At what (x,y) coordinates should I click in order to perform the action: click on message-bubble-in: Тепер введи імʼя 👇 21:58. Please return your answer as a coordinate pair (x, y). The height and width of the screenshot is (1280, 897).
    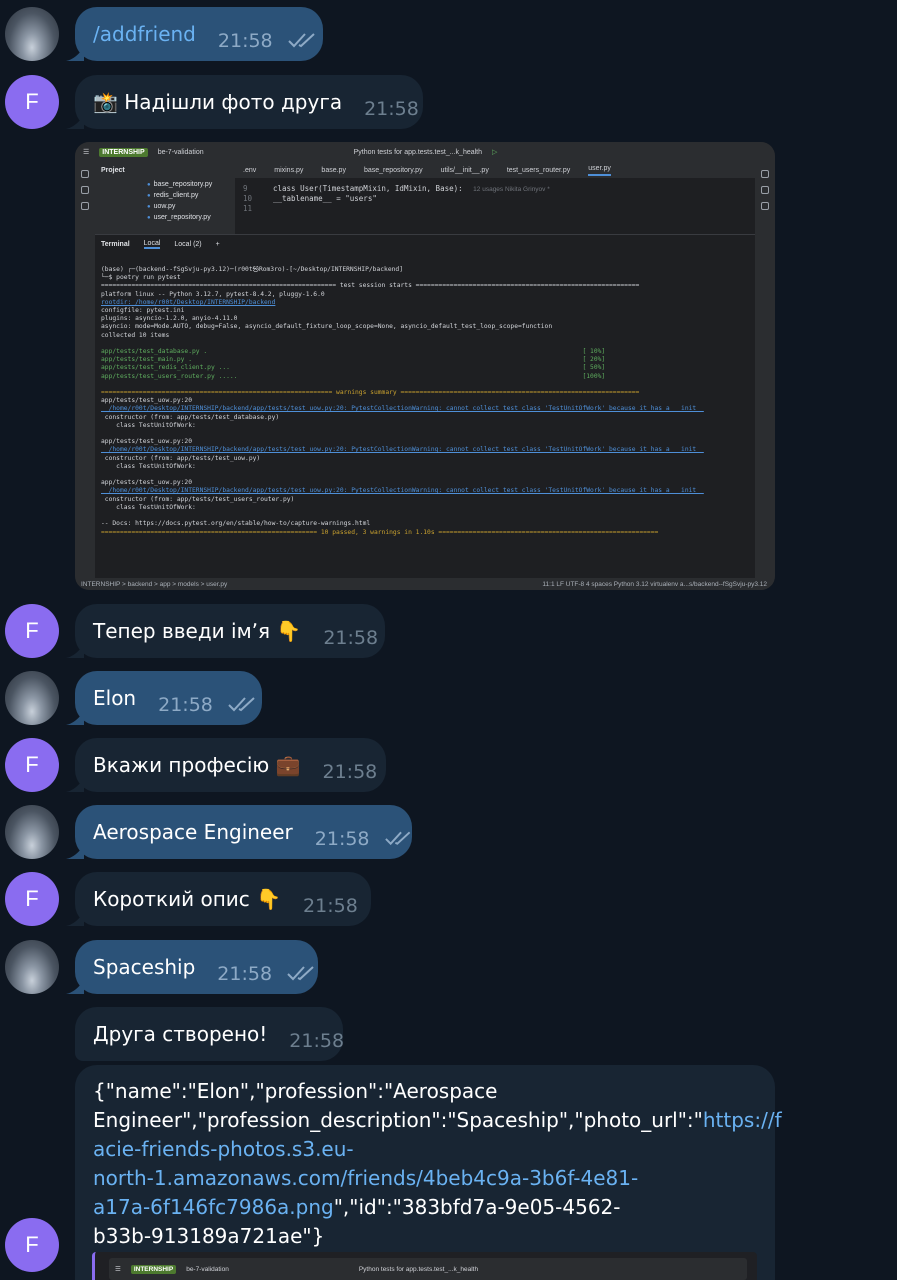
    Looking at the image, I should click on (225, 631).